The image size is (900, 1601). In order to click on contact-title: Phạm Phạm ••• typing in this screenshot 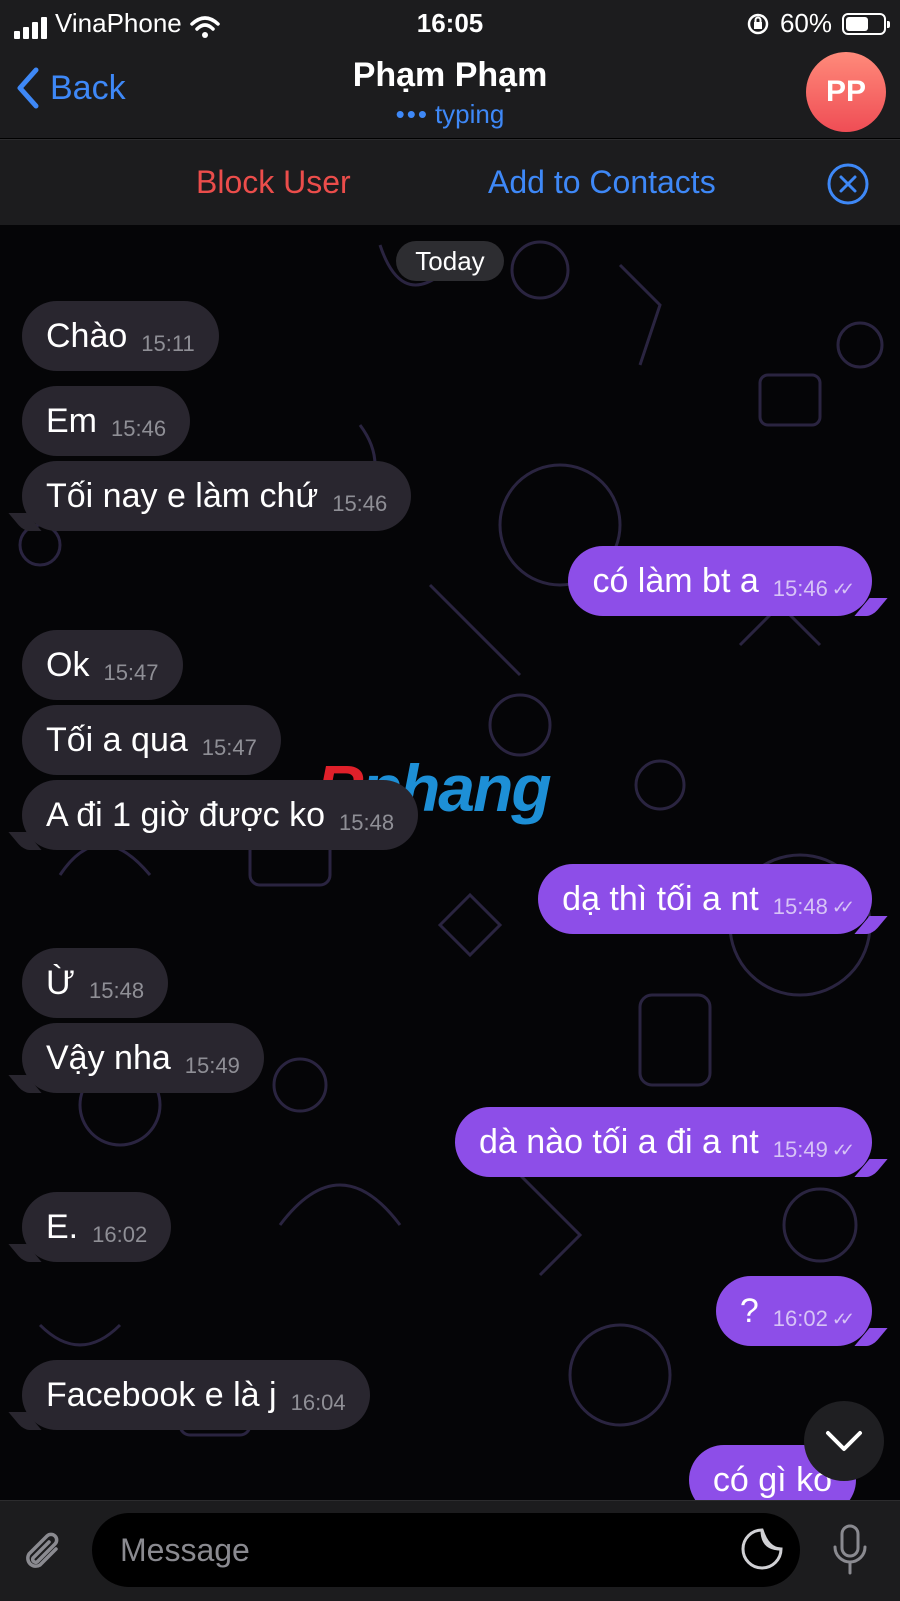, I will do `click(450, 93)`.